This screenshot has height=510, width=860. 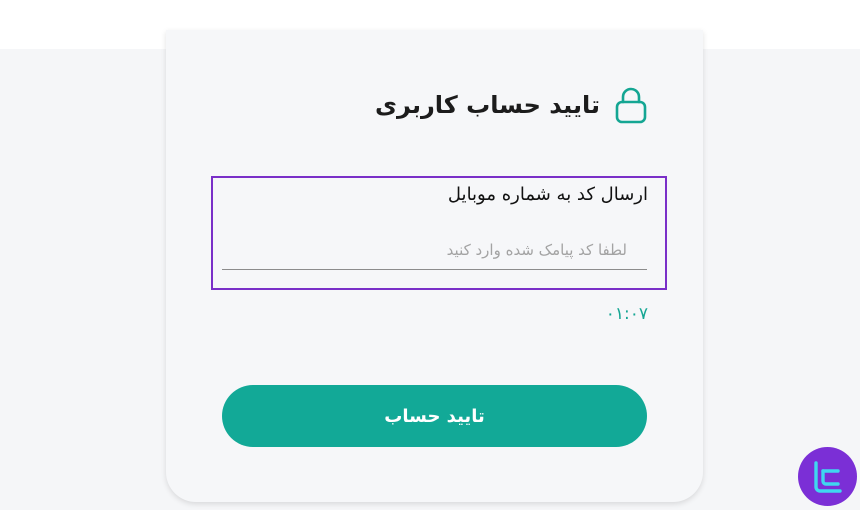 I want to click on verification-code-input, so click(x=434, y=250).